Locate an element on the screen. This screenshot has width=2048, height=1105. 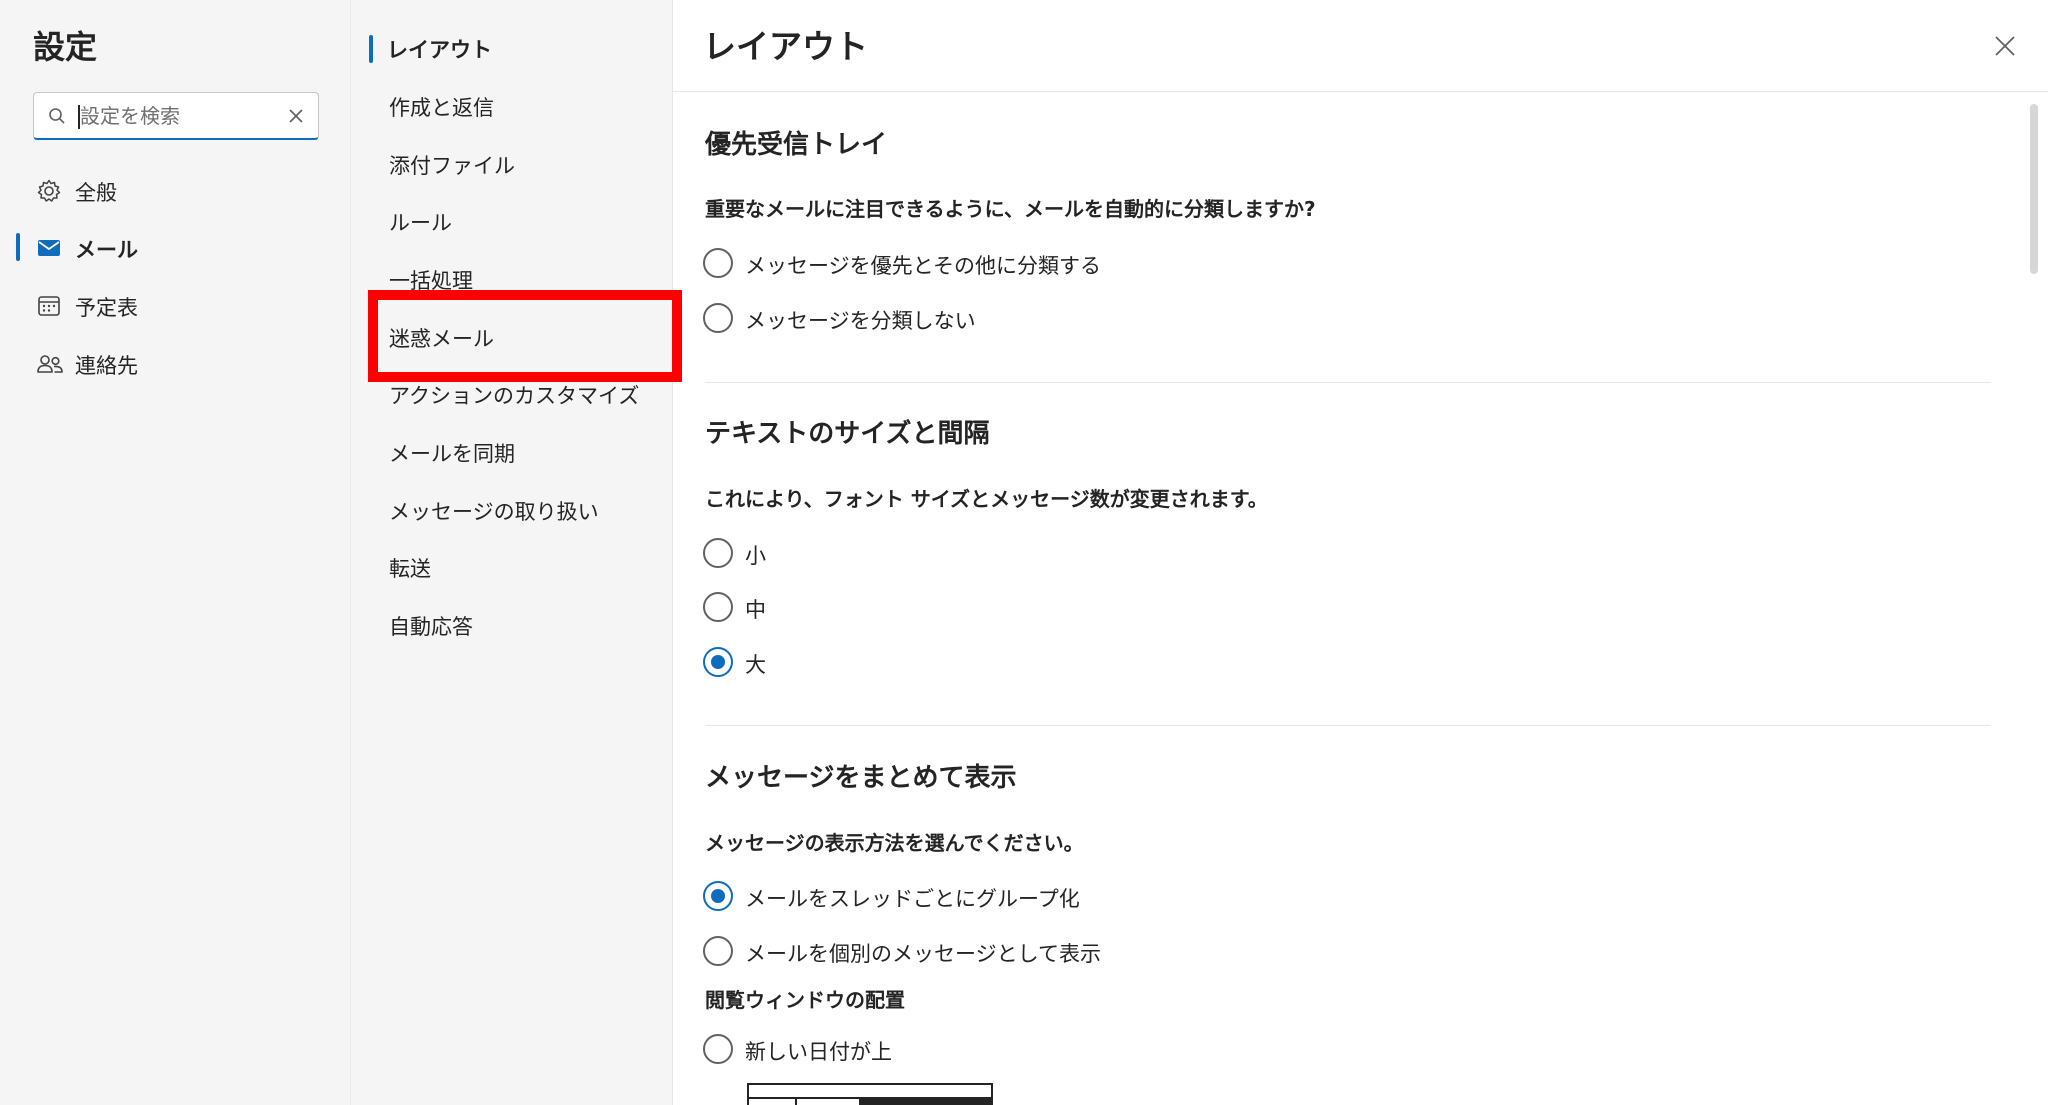
radio-focused-no-sort: メッセージを分類しない is located at coordinates (1053, 318).